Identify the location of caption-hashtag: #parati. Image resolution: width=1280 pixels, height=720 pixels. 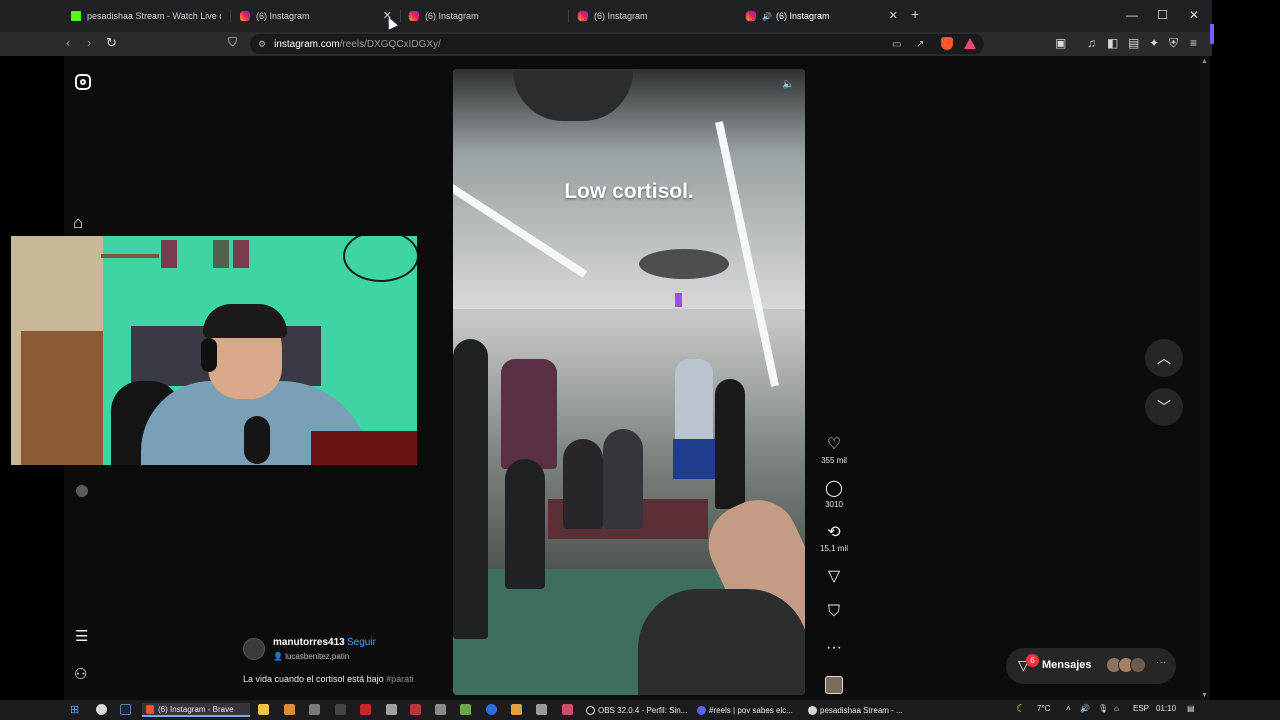
(400, 679).